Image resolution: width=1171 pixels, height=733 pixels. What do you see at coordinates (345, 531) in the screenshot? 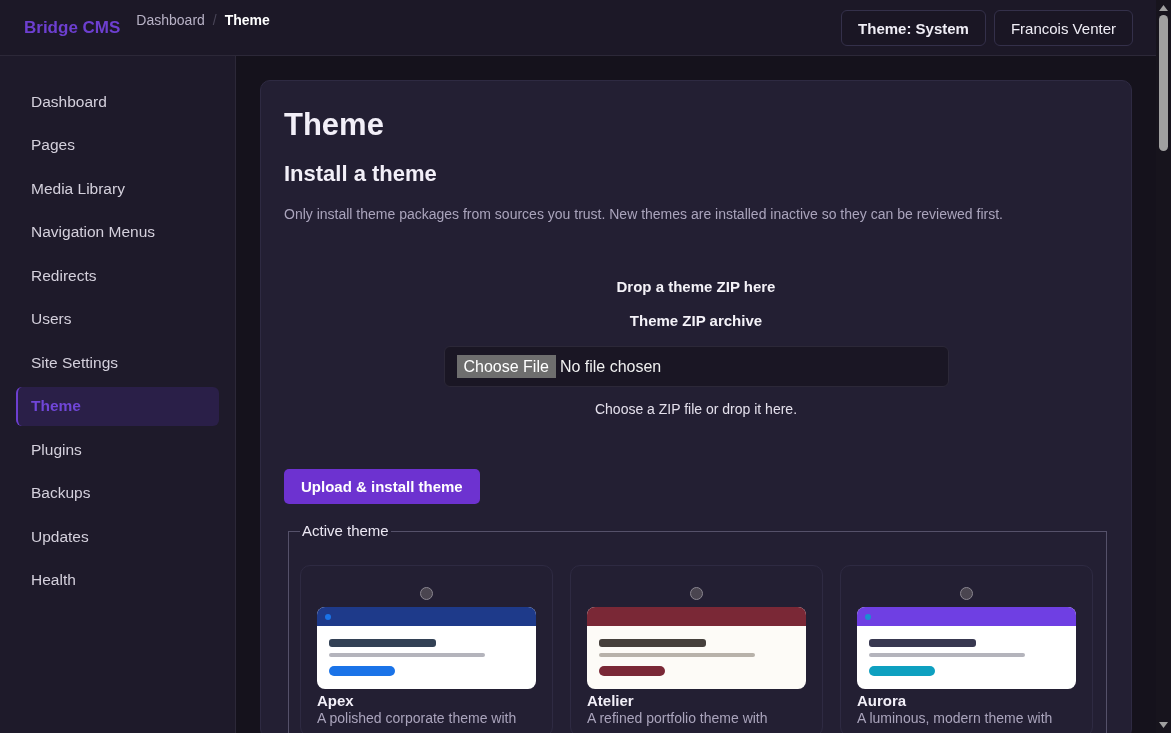
I see `group-legend: Active theme` at bounding box center [345, 531].